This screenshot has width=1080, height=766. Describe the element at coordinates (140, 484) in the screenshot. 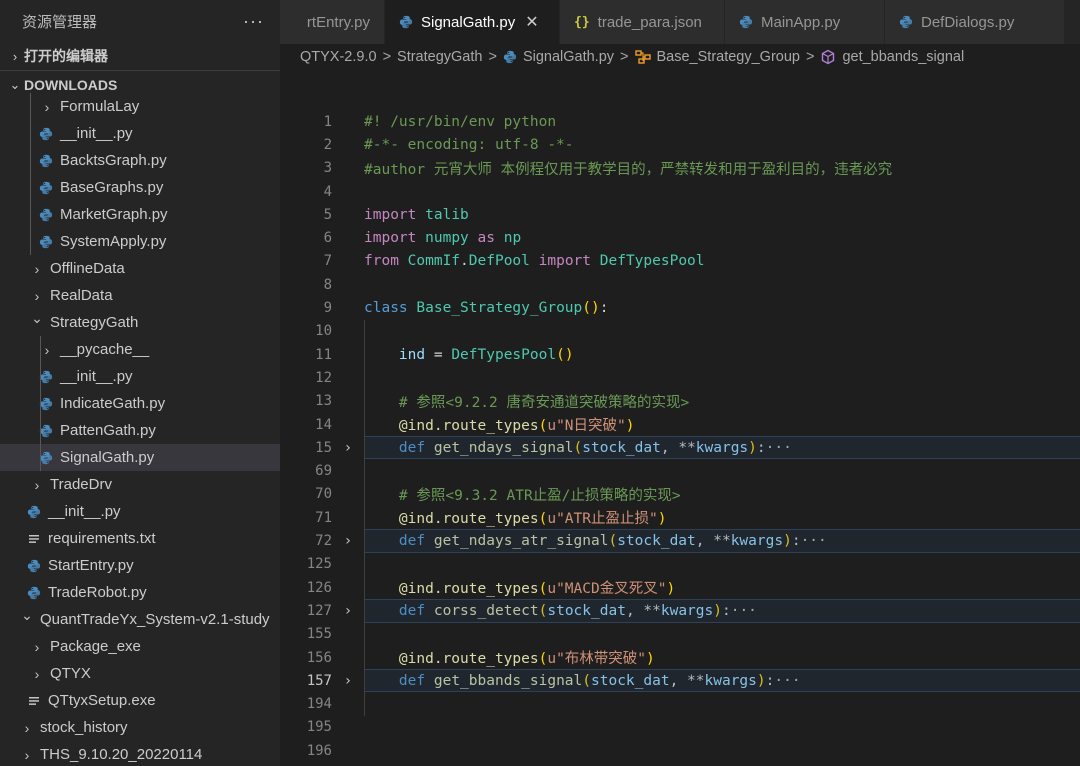

I see `tree-folder: › TradeDrv` at that location.